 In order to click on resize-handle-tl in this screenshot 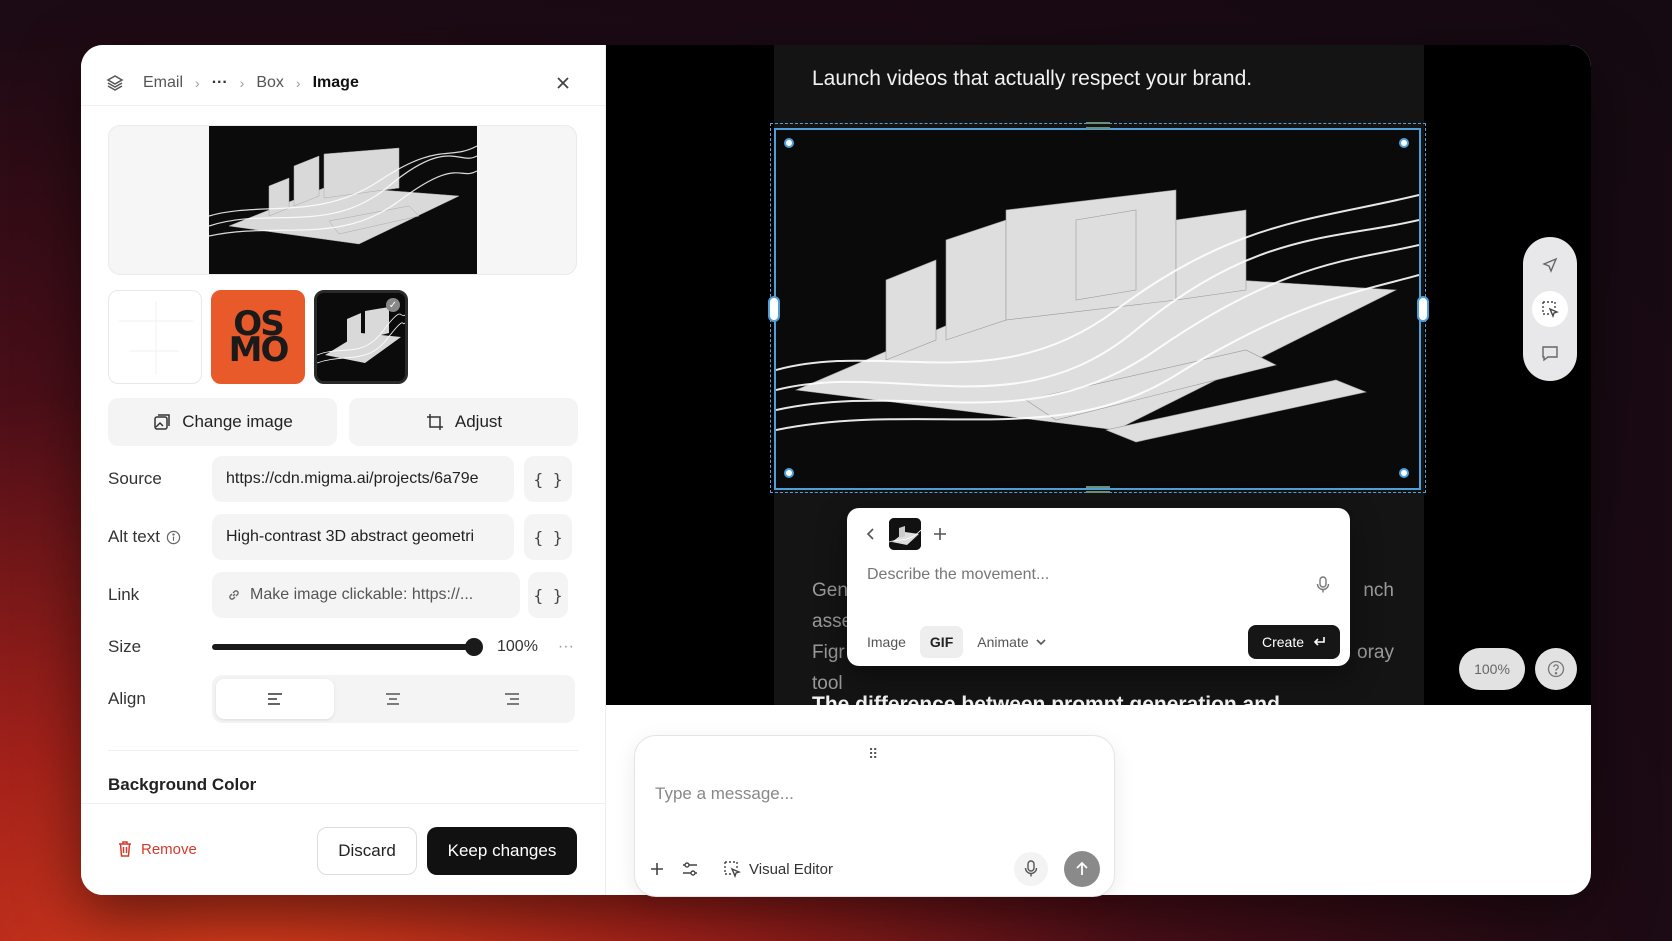, I will do `click(789, 143)`.